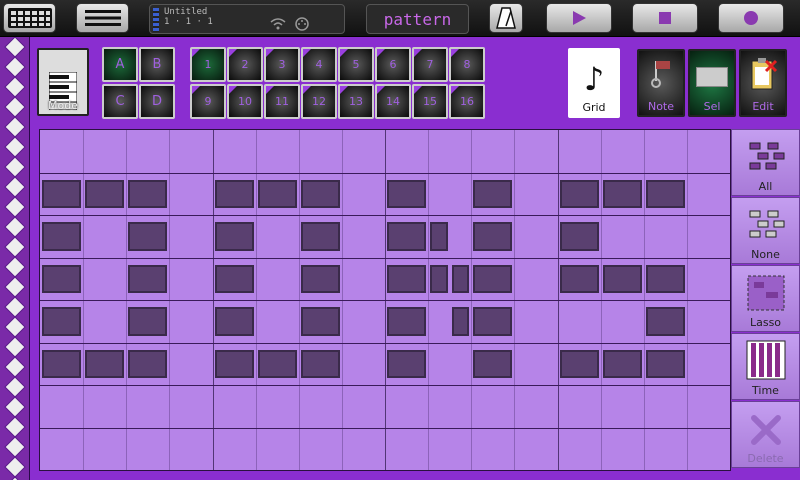 This screenshot has width=800, height=480. Describe the element at coordinates (319, 101) in the screenshot. I see `pattern-slot-12: 12` at that location.